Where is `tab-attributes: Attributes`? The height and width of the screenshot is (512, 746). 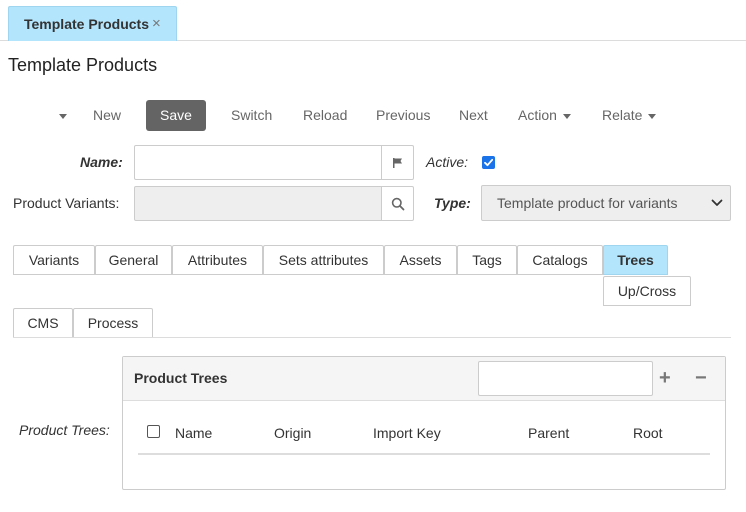
tab-attributes: Attributes is located at coordinates (217, 260).